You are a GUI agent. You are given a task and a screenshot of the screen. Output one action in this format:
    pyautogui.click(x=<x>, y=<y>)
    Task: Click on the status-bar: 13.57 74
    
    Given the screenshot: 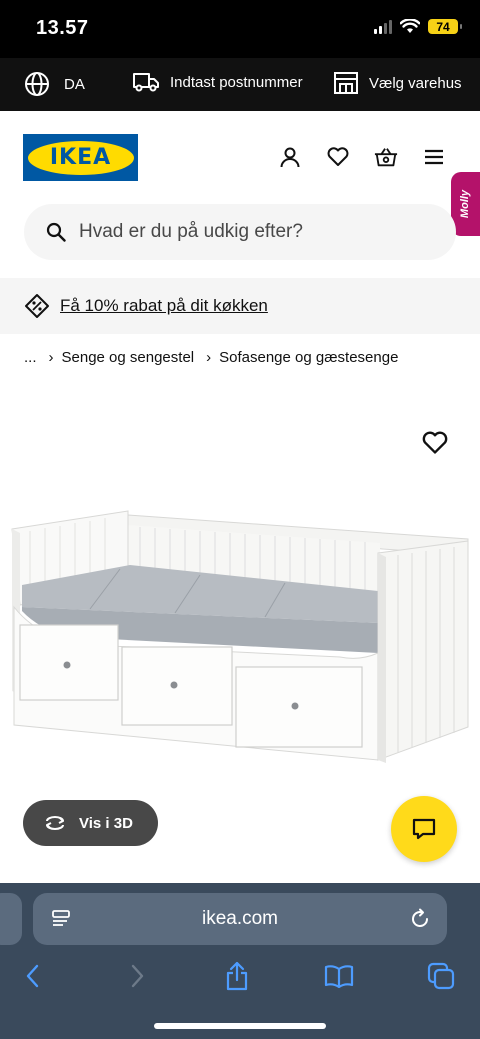 What is the action you would take?
    pyautogui.click(x=240, y=29)
    